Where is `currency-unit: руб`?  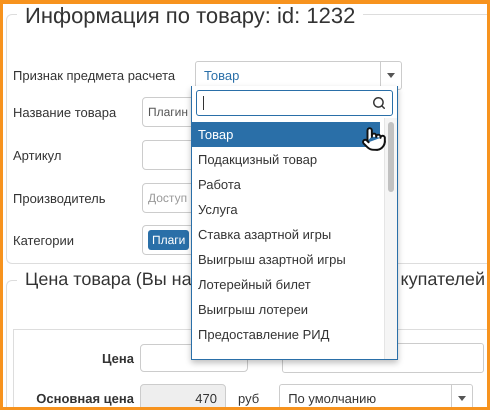 currency-unit: руб is located at coordinates (249, 398).